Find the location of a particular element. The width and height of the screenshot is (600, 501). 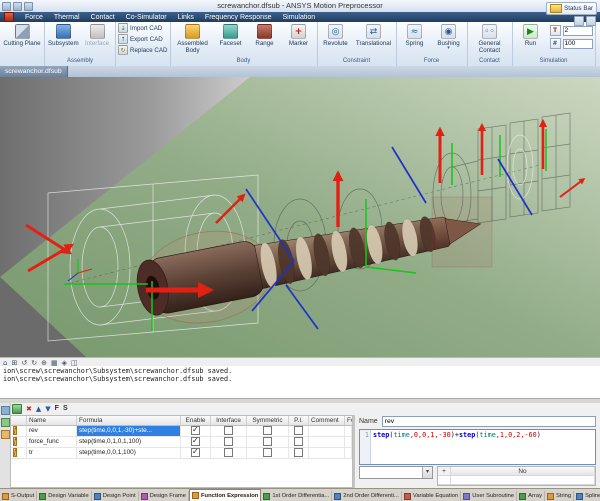

menu-item-contact: Contact is located at coordinates (103, 17).